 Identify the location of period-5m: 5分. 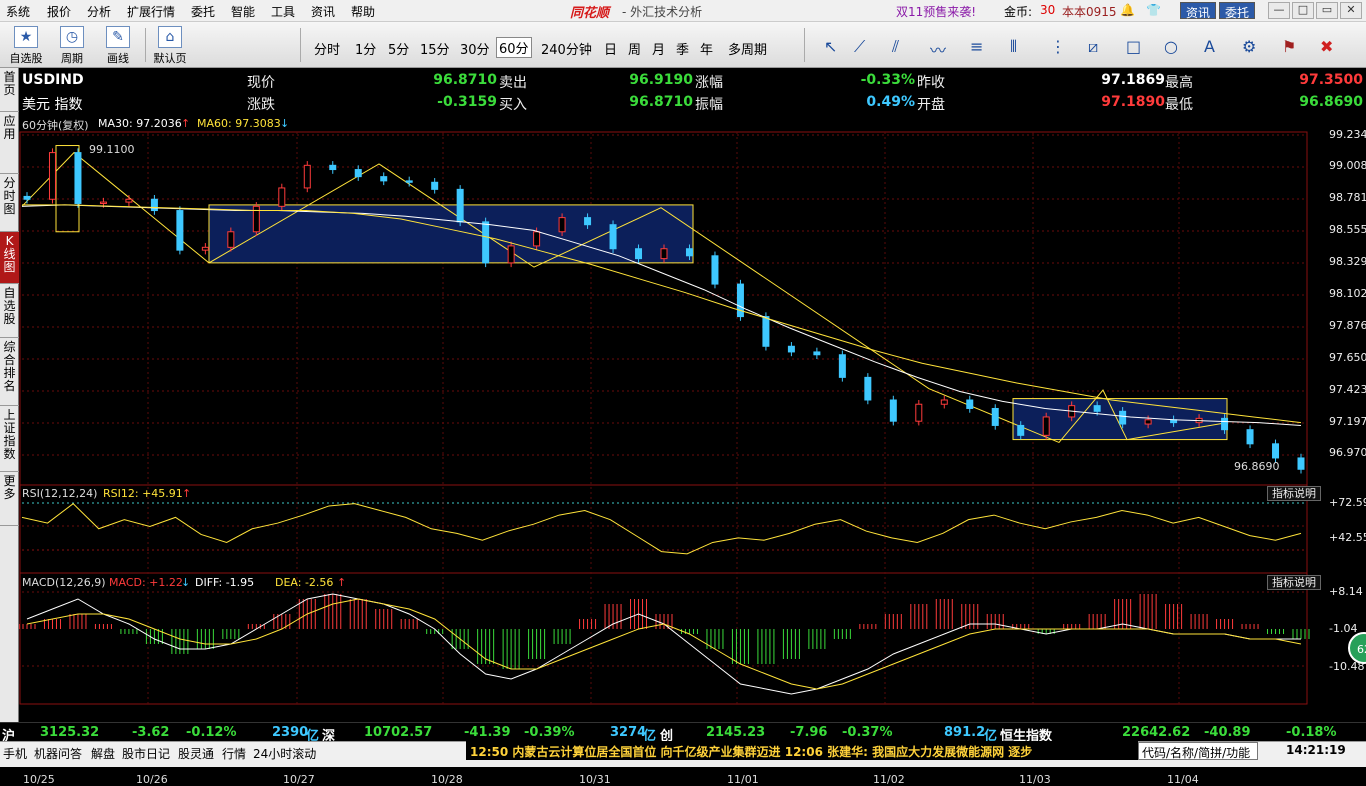
(398, 48).